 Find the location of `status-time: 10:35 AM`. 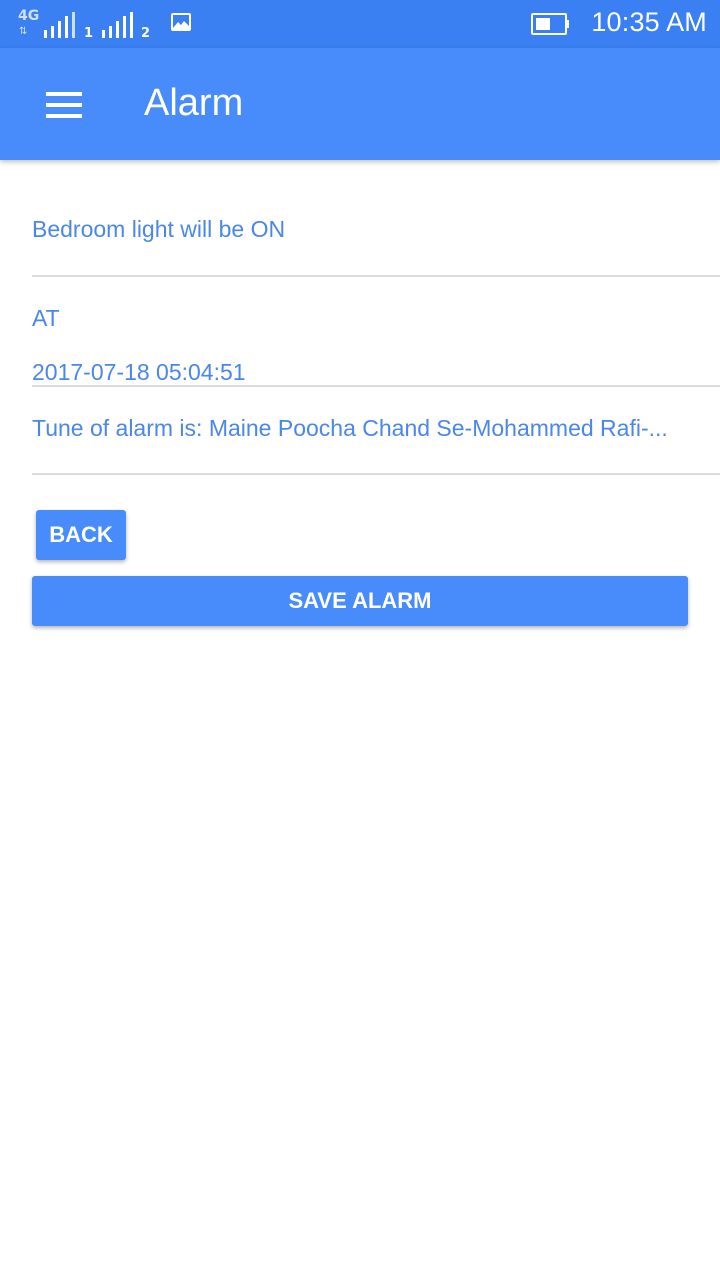

status-time: 10:35 AM is located at coordinates (649, 22).